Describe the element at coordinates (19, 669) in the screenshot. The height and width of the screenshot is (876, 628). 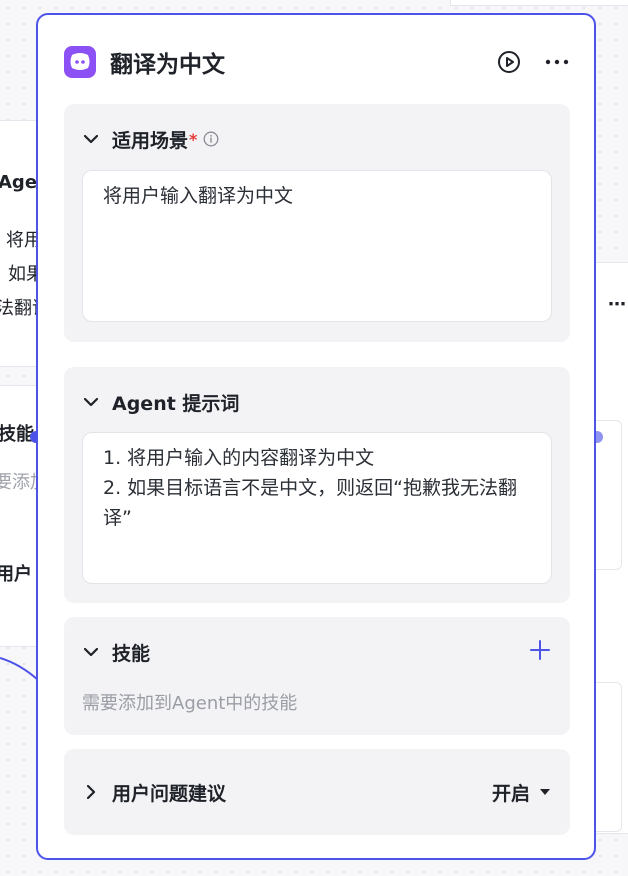
I see `background-connector-line` at that location.